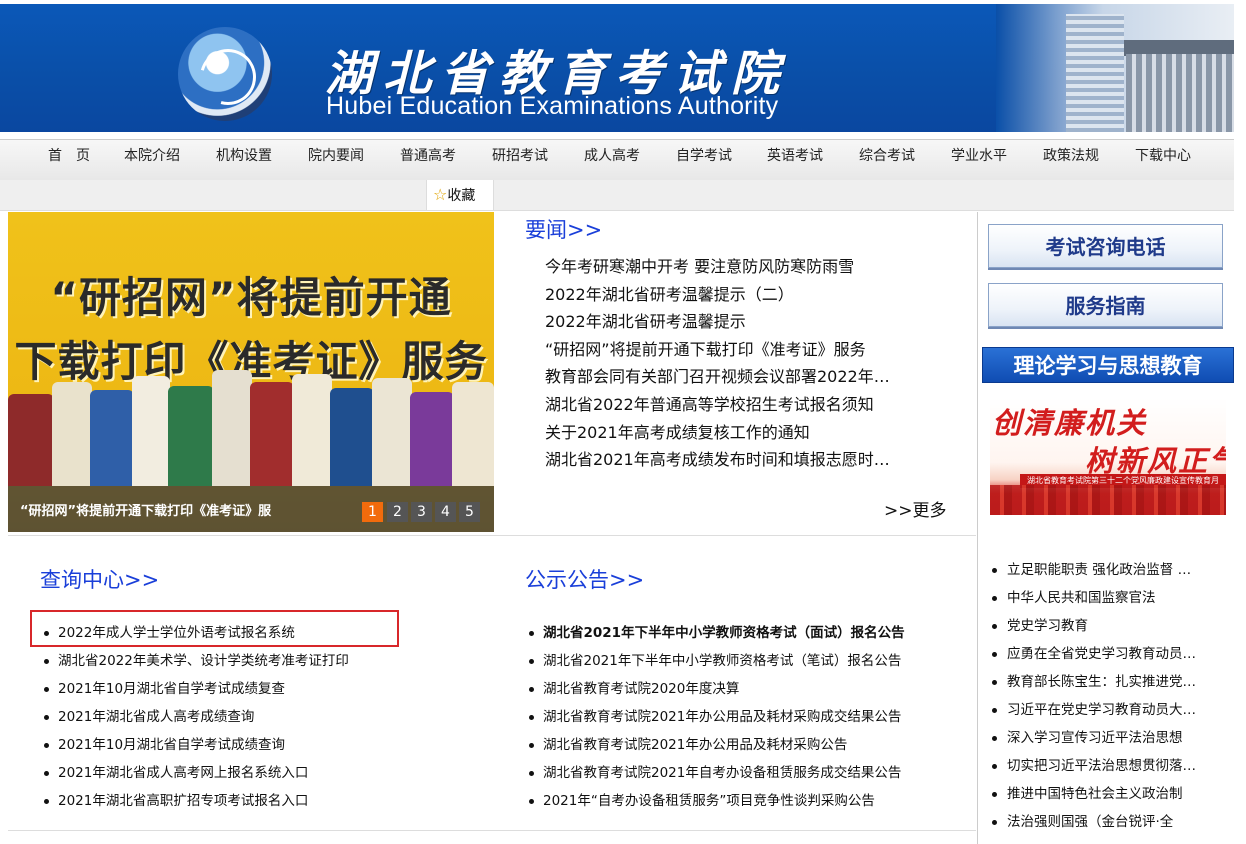  What do you see at coordinates (1071, 160) in the screenshot?
I see `nav-policy: 政策法规` at bounding box center [1071, 160].